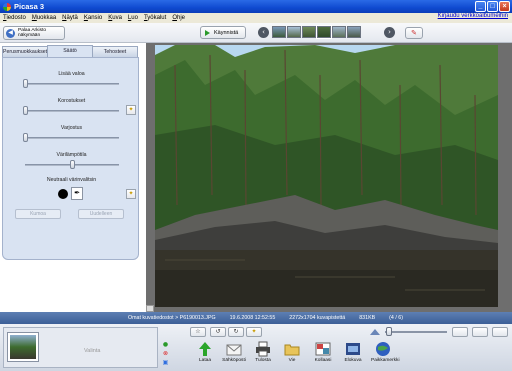 Image resolution: width=512 pixels, height=371 pixels. I want to click on next-photo-button: ›, so click(389, 32).